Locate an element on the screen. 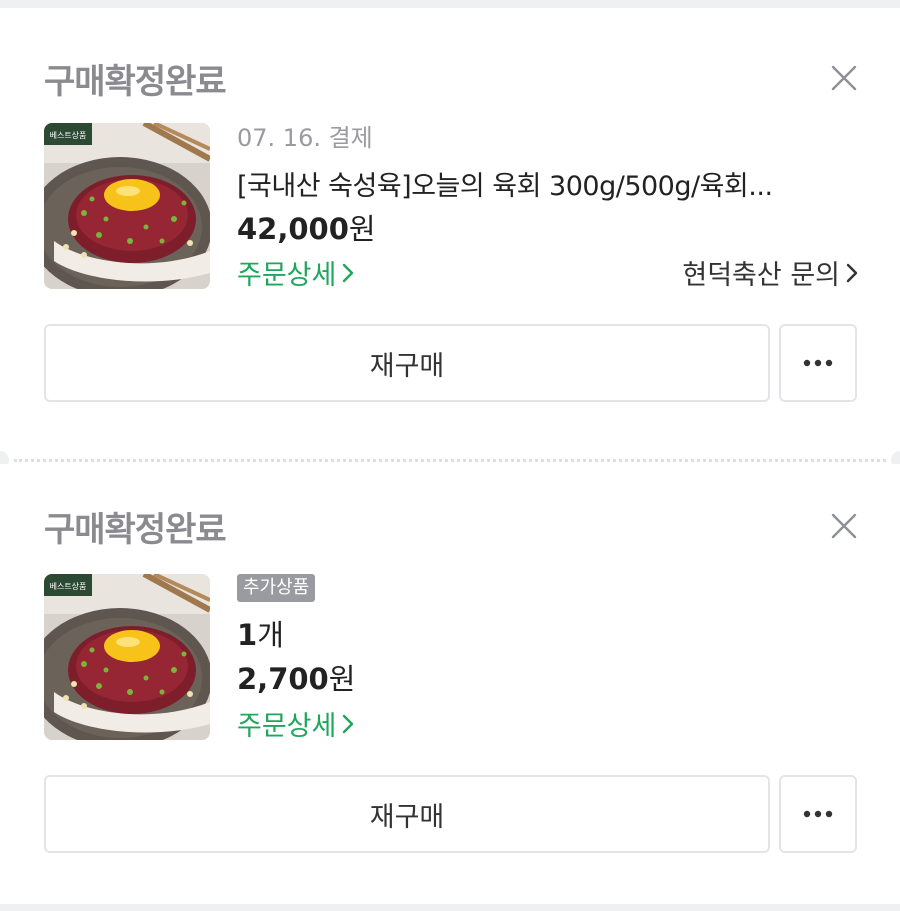 The width and height of the screenshot is (900, 911). top-gap is located at coordinates (450, 4).